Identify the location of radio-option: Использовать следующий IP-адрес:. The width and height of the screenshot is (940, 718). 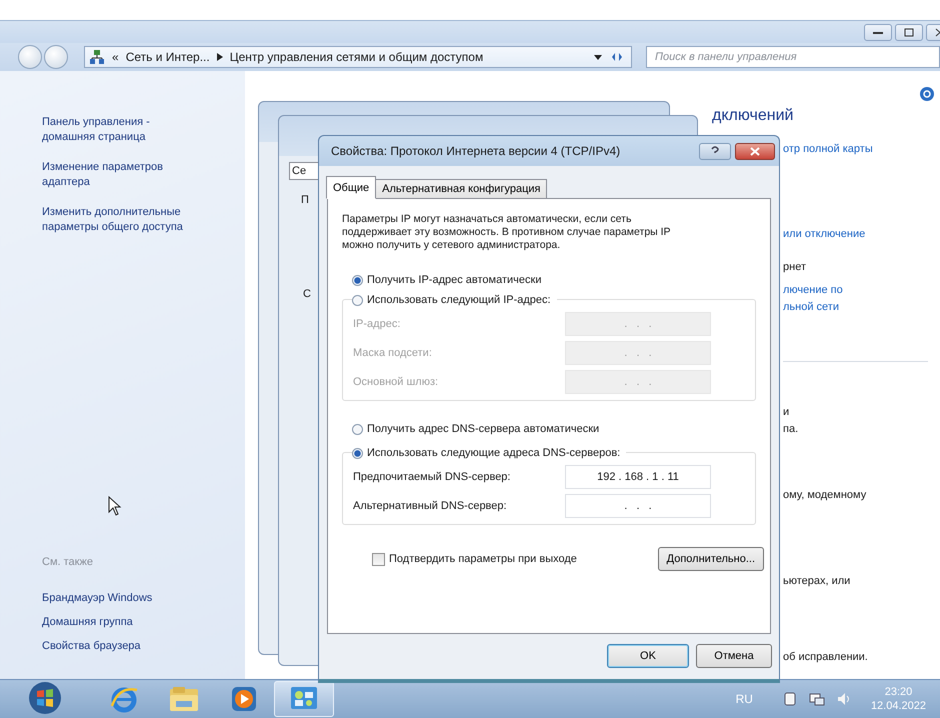
(454, 300).